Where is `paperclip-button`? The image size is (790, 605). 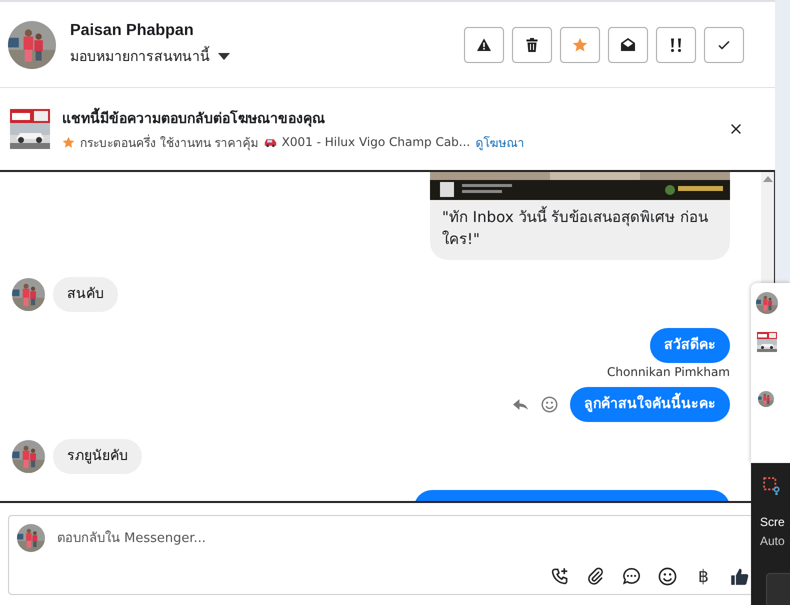 paperclip-button is located at coordinates (595, 576).